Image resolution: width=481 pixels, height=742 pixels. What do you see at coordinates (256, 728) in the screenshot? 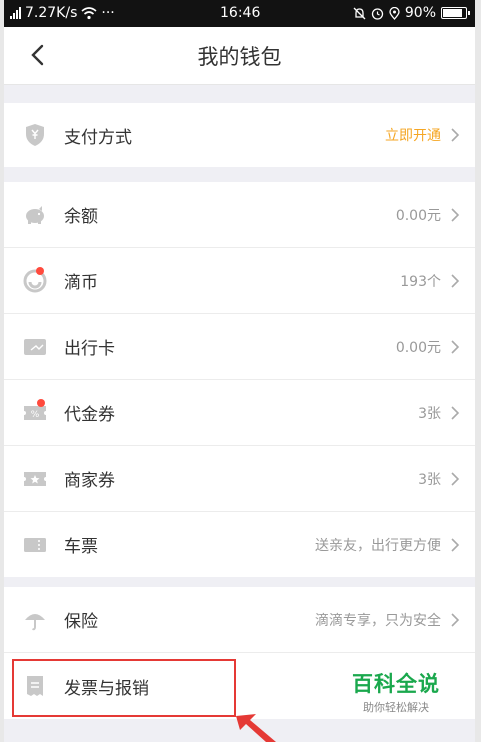
I see `annotation-arrow-icon` at bounding box center [256, 728].